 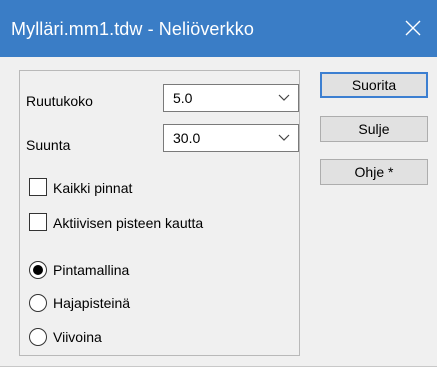 What do you see at coordinates (374, 172) in the screenshot?
I see `help-button: Ohje *` at bounding box center [374, 172].